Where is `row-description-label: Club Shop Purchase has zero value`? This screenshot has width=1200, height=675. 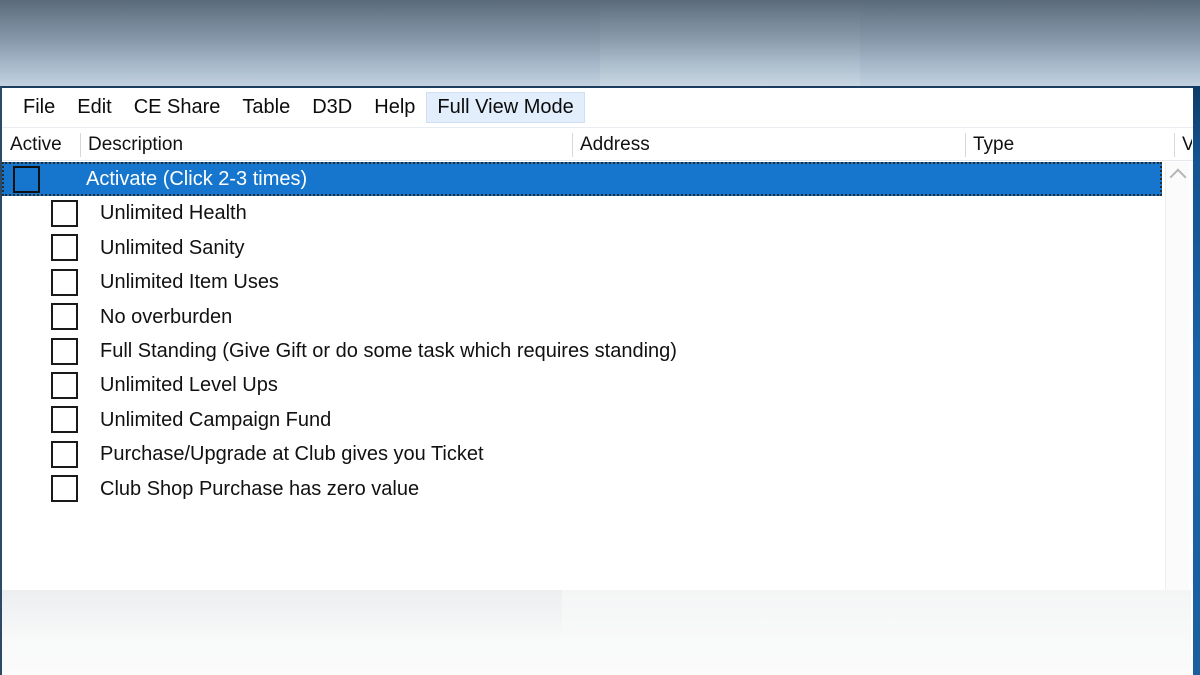 row-description-label: Club Shop Purchase has zero value is located at coordinates (260, 488).